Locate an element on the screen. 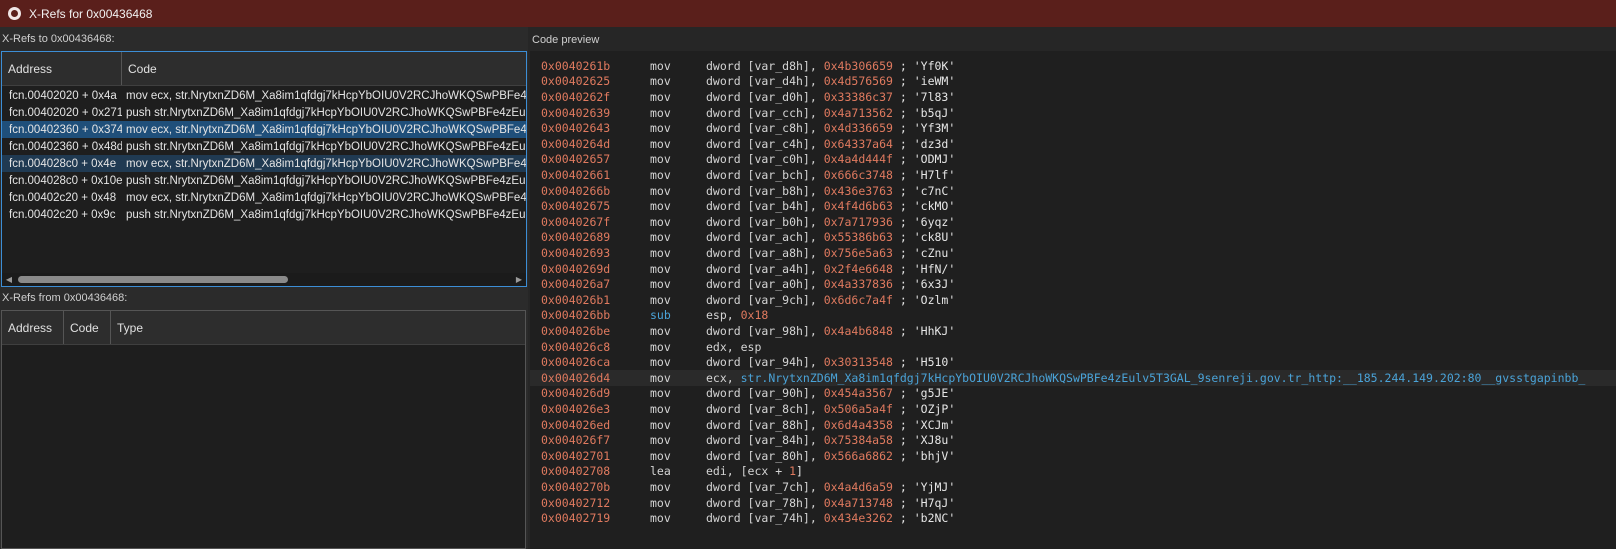 The image size is (1616, 549). code-operands: dword [var_b8h], 0x436e3763 ; 'c7nC' is located at coordinates (830, 191).